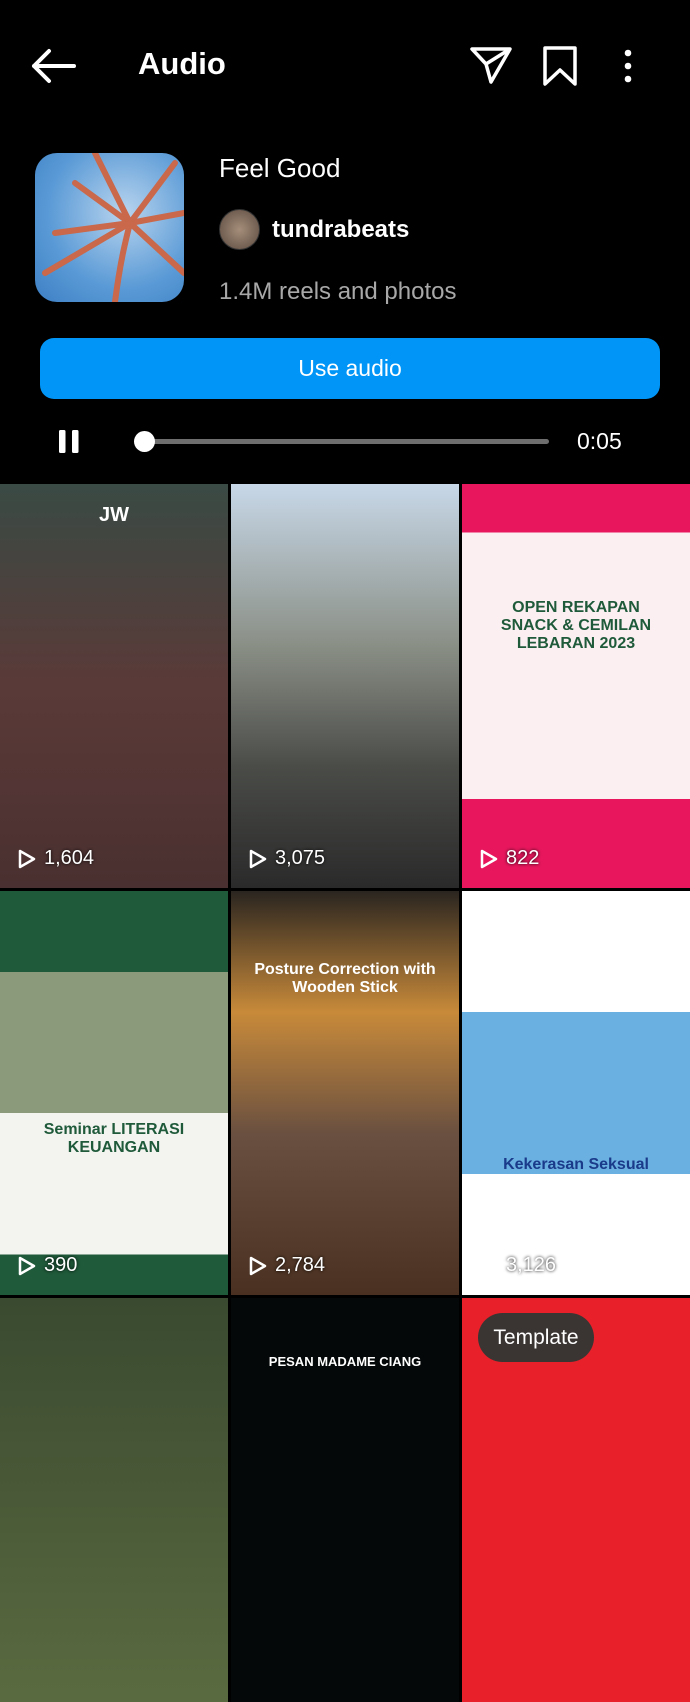 The image size is (690, 1702). Describe the element at coordinates (280, 168) in the screenshot. I see `audio-title: Feel Good` at that location.